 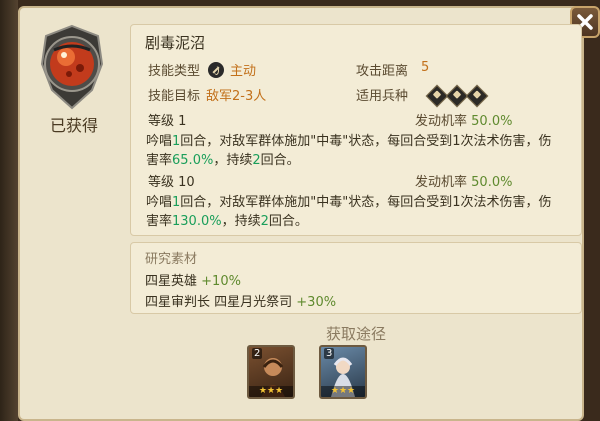 What do you see at coordinates (349, 202) in the screenshot?
I see `level-10-desc-line-1: 吟唱1回合，对敌军群体施加"中毒"状态，每回合受到1次法术伤害，伤` at bounding box center [349, 202].